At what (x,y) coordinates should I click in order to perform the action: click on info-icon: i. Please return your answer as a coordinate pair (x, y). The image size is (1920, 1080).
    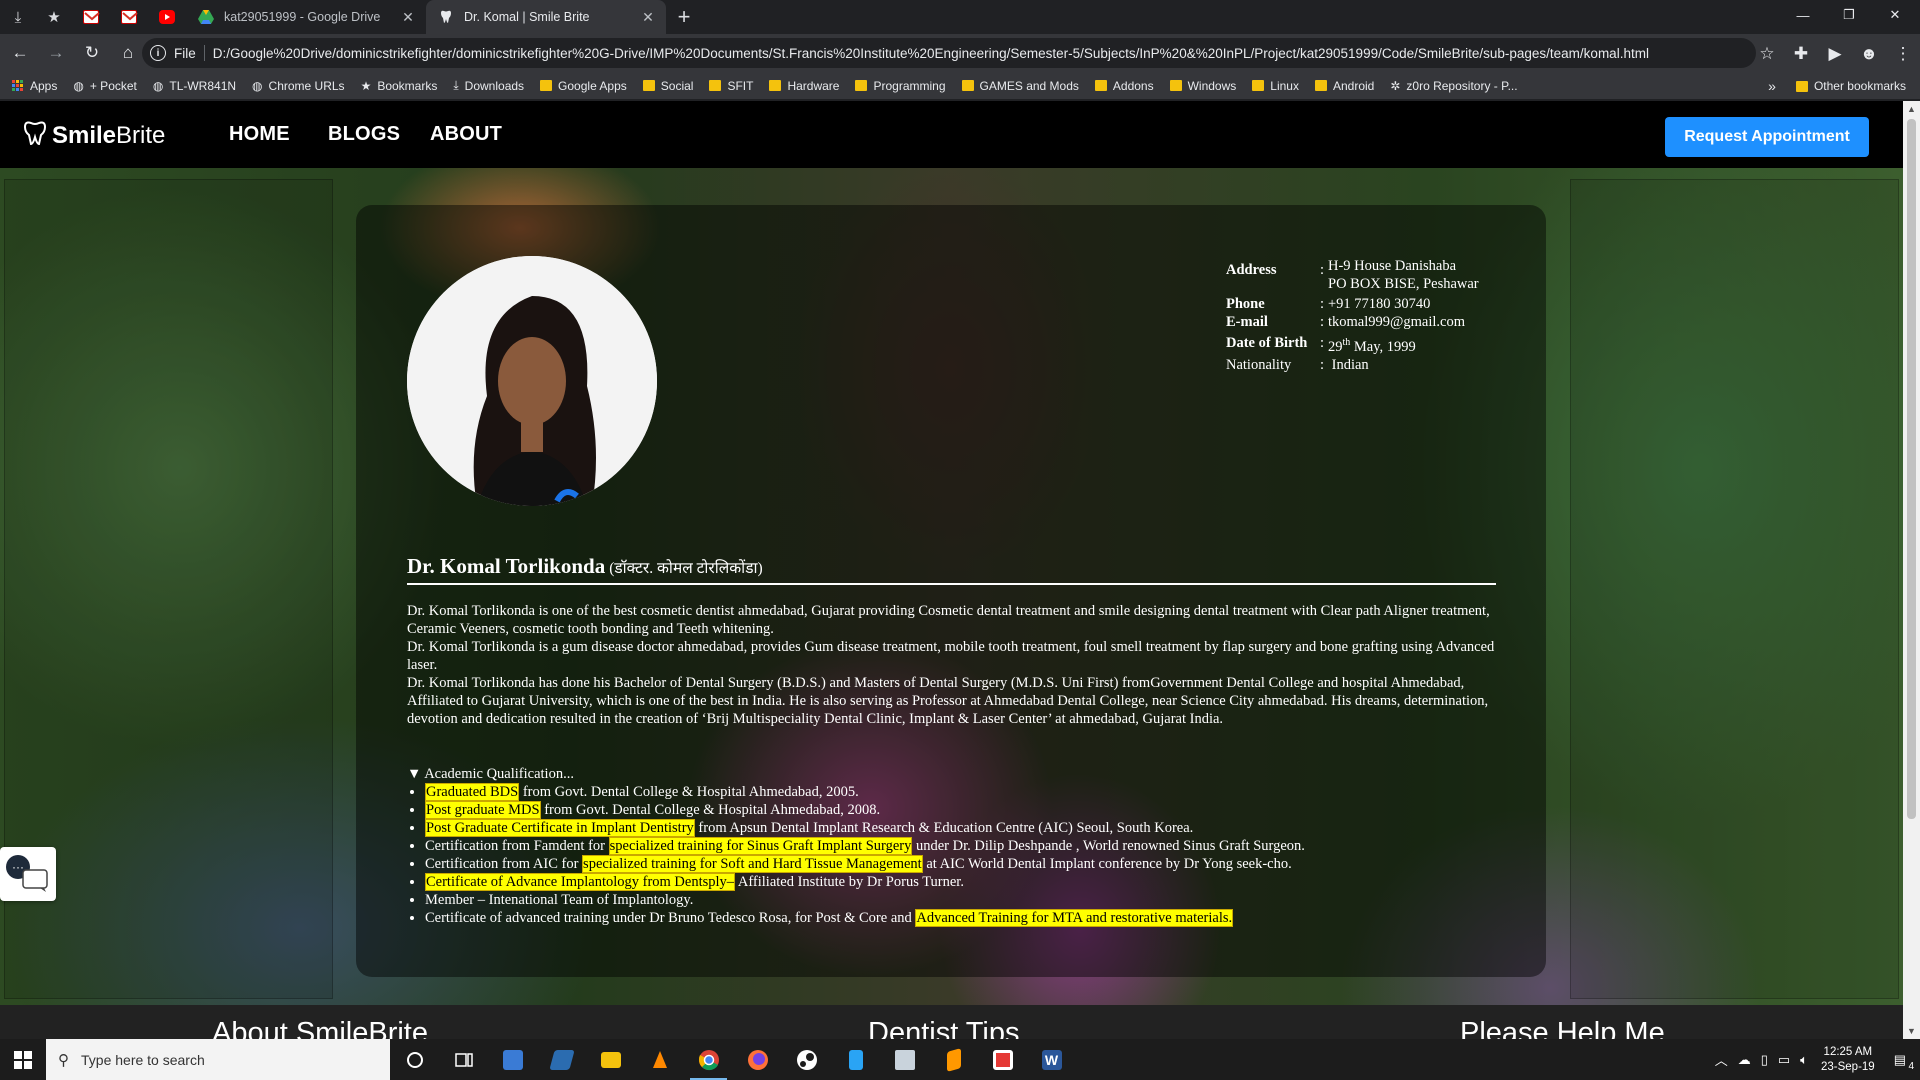
    Looking at the image, I should click on (158, 53).